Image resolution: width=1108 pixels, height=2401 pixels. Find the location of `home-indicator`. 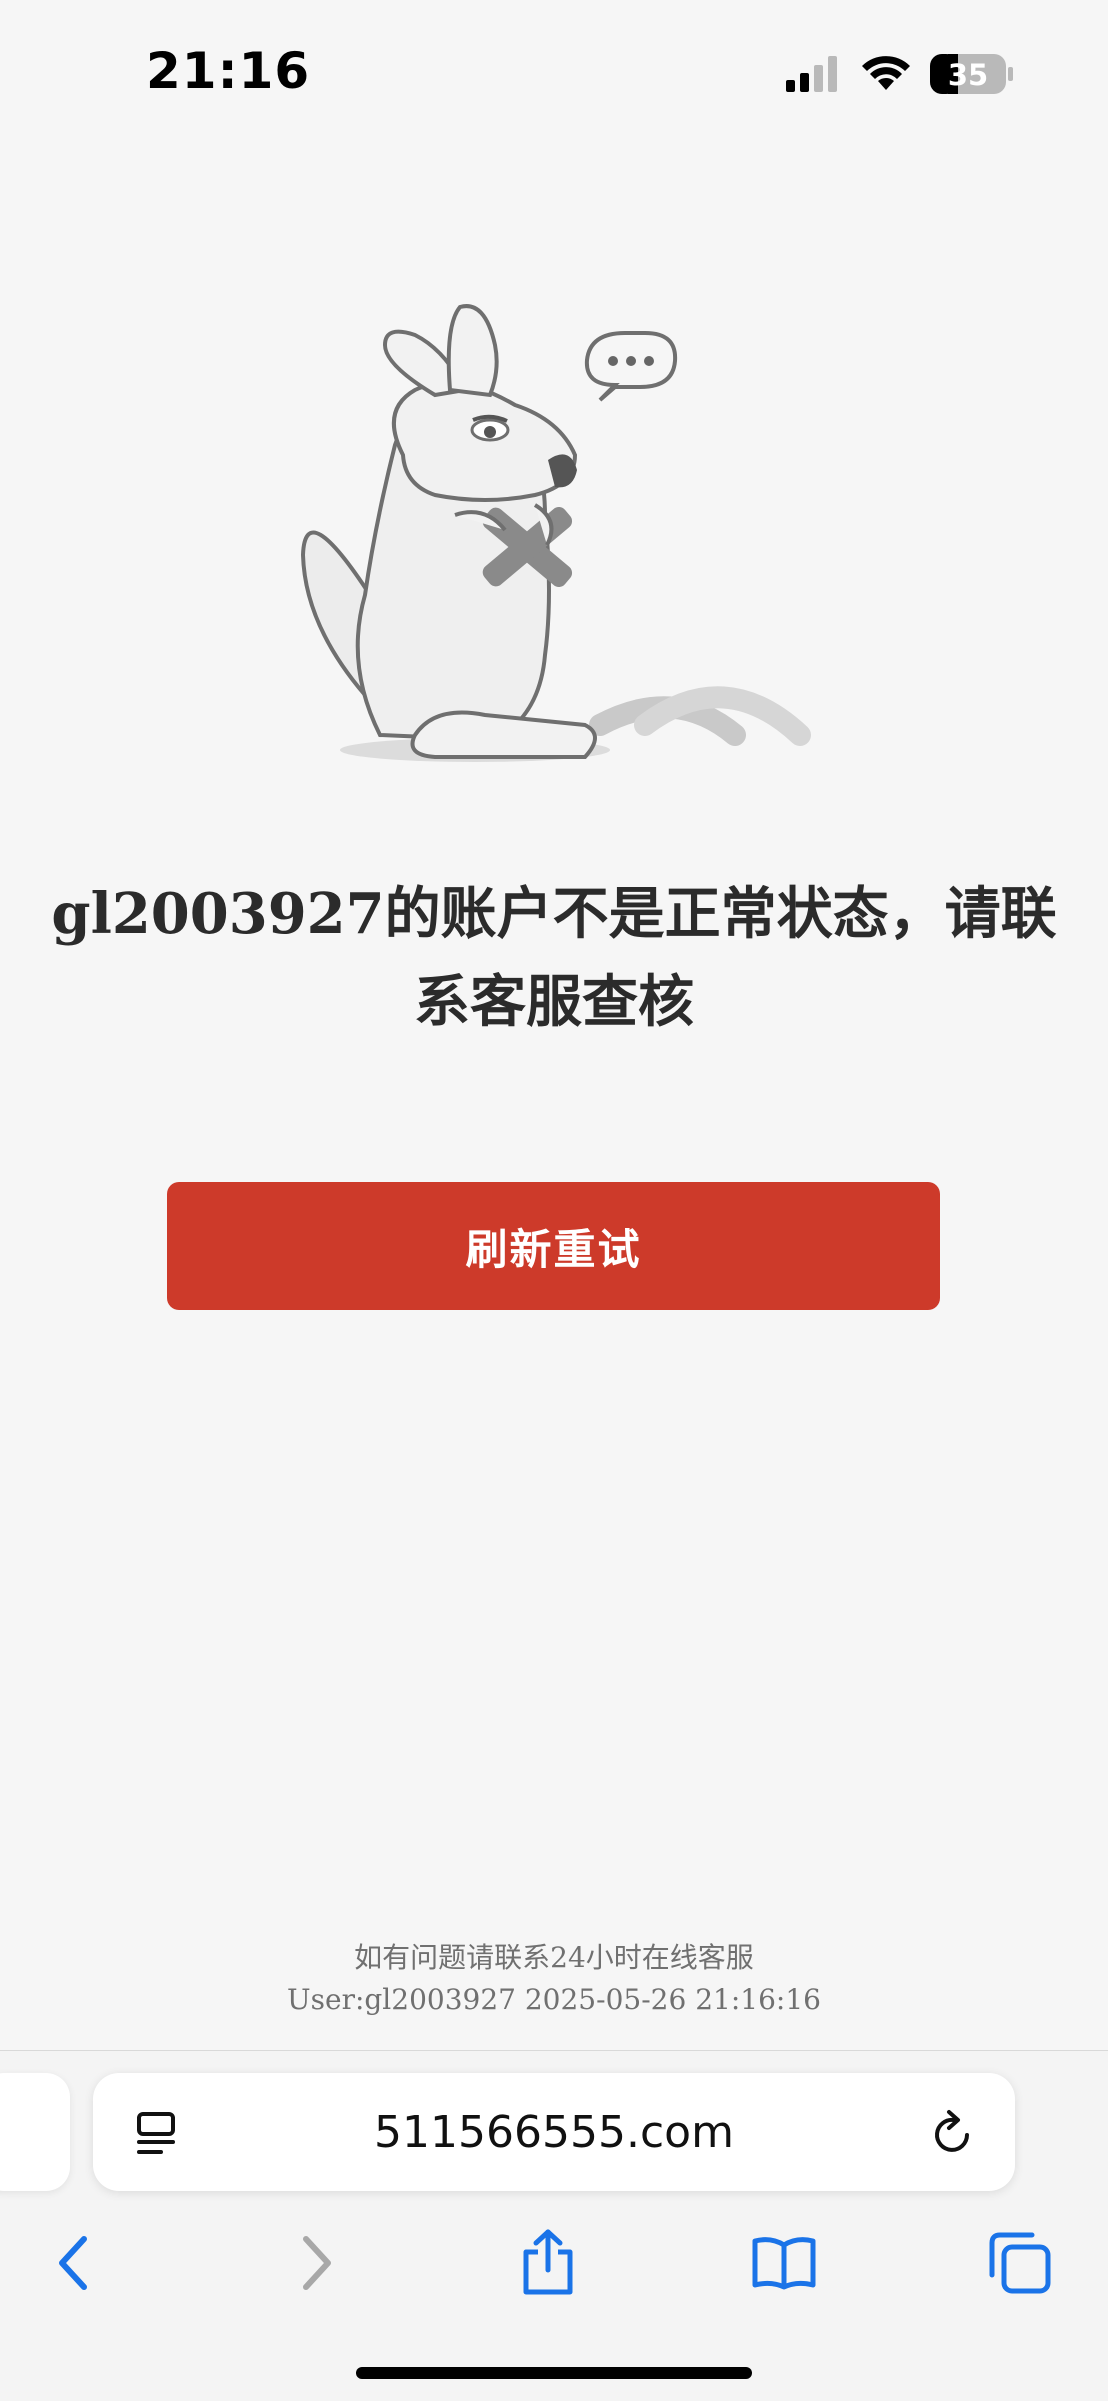

home-indicator is located at coordinates (554, 2373).